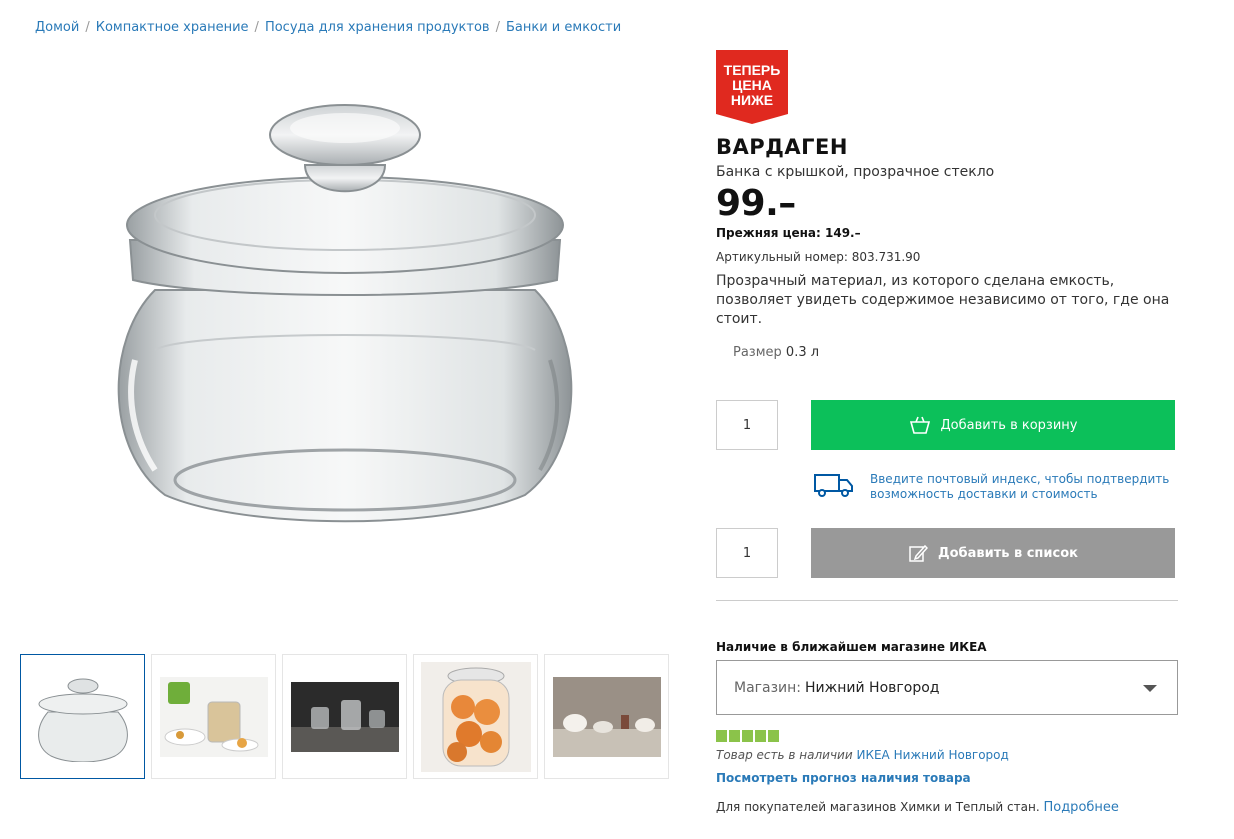 The image size is (1234, 839). I want to click on chevron-down-icon, so click(1150, 688).